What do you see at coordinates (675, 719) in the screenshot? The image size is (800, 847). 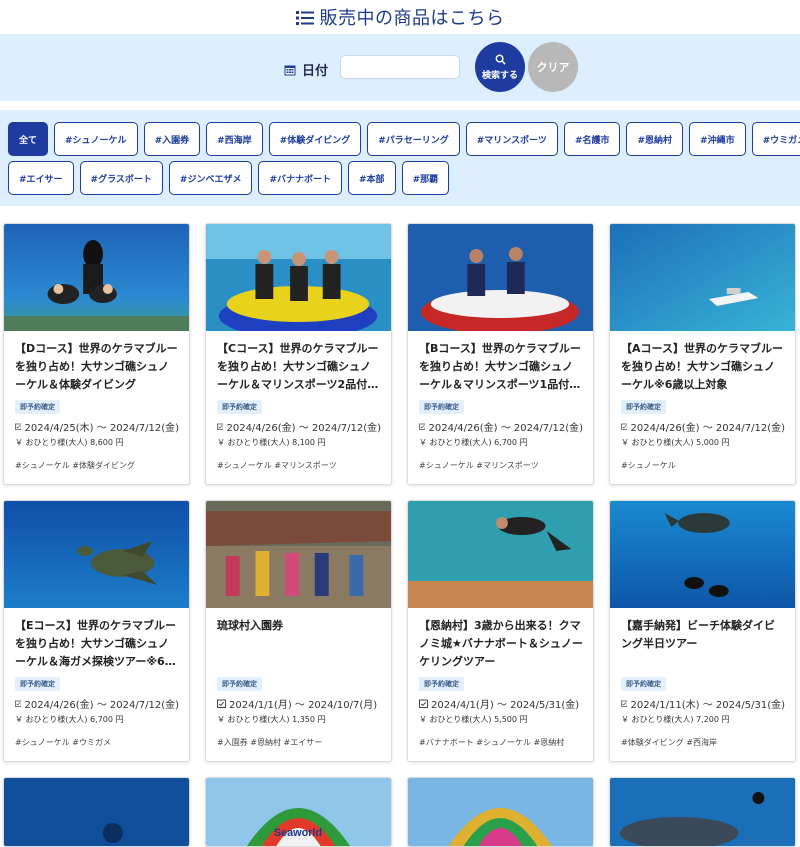 I see `product-price: ￥ おひとり様(大人) 7,200 円` at bounding box center [675, 719].